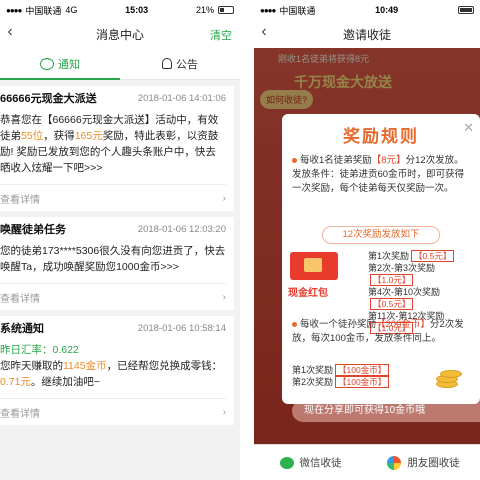 The width and height of the screenshot is (480, 480). I want to click on tab-bar: 通知 公告, so click(120, 64).